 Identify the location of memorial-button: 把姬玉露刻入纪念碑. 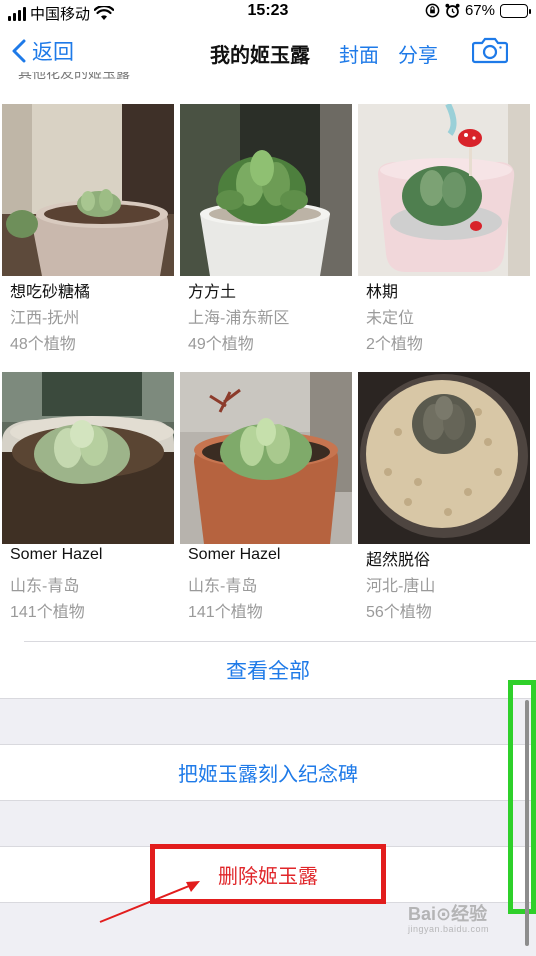
(268, 772).